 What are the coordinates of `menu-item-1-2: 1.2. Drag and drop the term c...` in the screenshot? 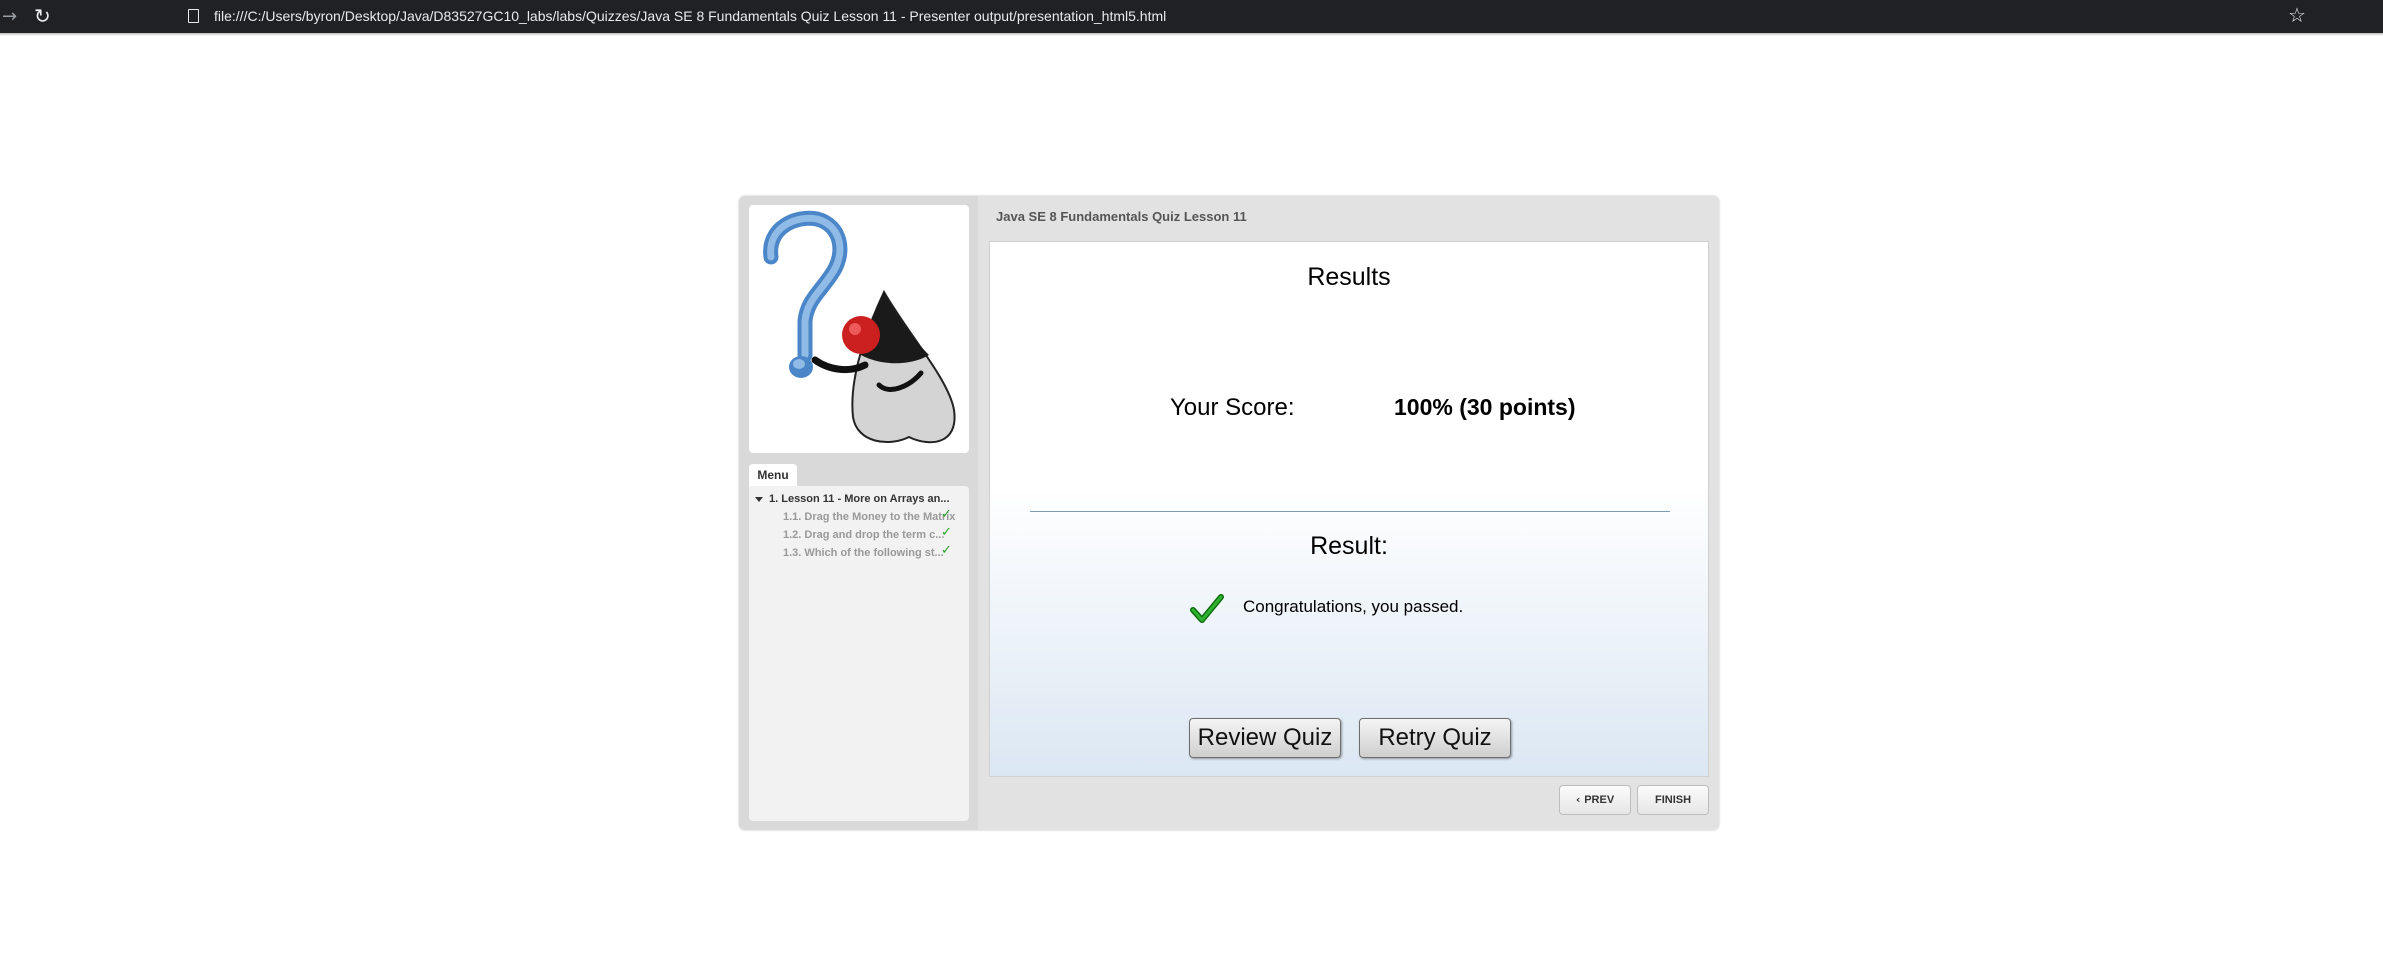 It's located at (873, 535).